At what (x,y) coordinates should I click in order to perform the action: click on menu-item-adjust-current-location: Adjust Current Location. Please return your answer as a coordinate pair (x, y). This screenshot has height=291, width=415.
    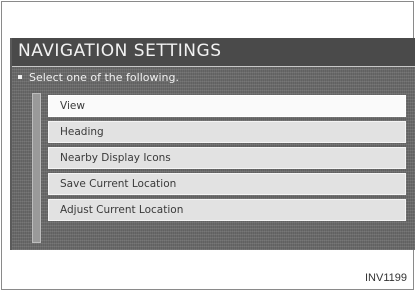
    Looking at the image, I should click on (227, 210).